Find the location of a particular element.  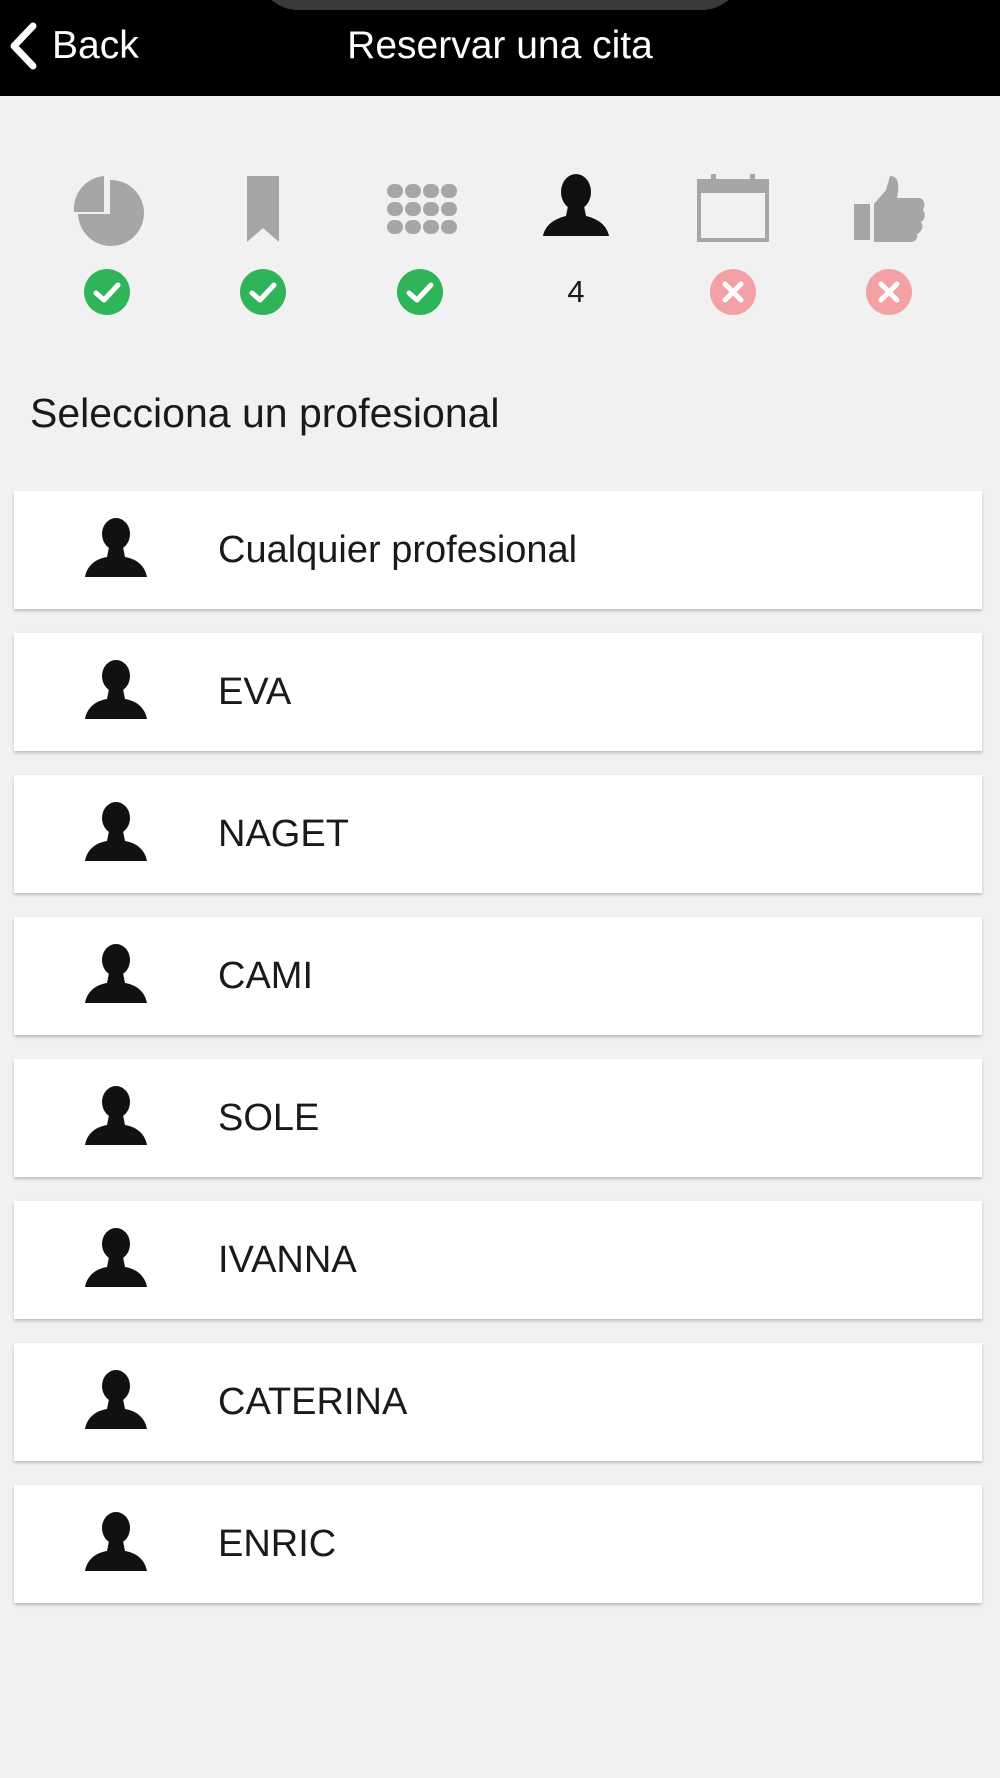

grid-dots-icon is located at coordinates (420, 209).